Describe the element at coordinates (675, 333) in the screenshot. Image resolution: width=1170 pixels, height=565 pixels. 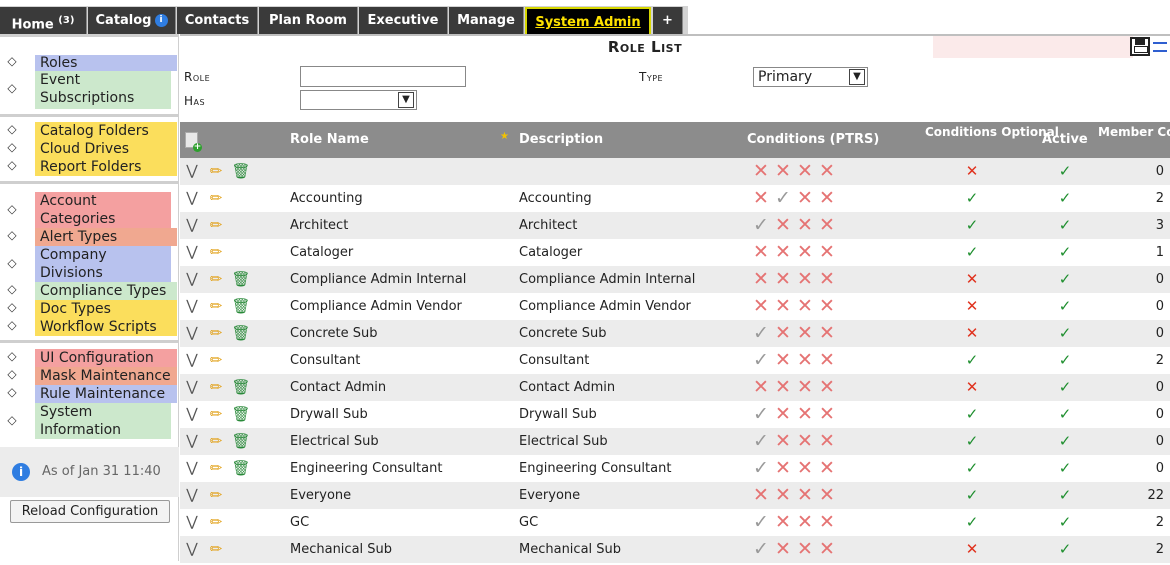
I see `table-row: ⋁ ✏ 🗑 Concrete Sub Concrete Sub ✓ ✕ ✕ ✕ ✕ ✓ 0` at that location.